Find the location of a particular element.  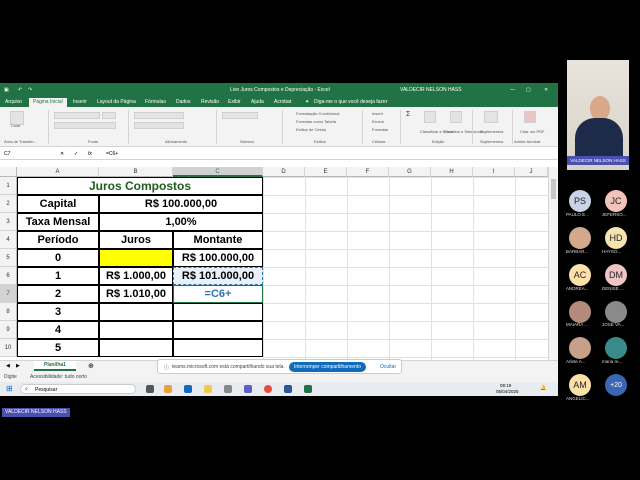

scroll-right-icon: ▶ is located at coordinates (18, 366).